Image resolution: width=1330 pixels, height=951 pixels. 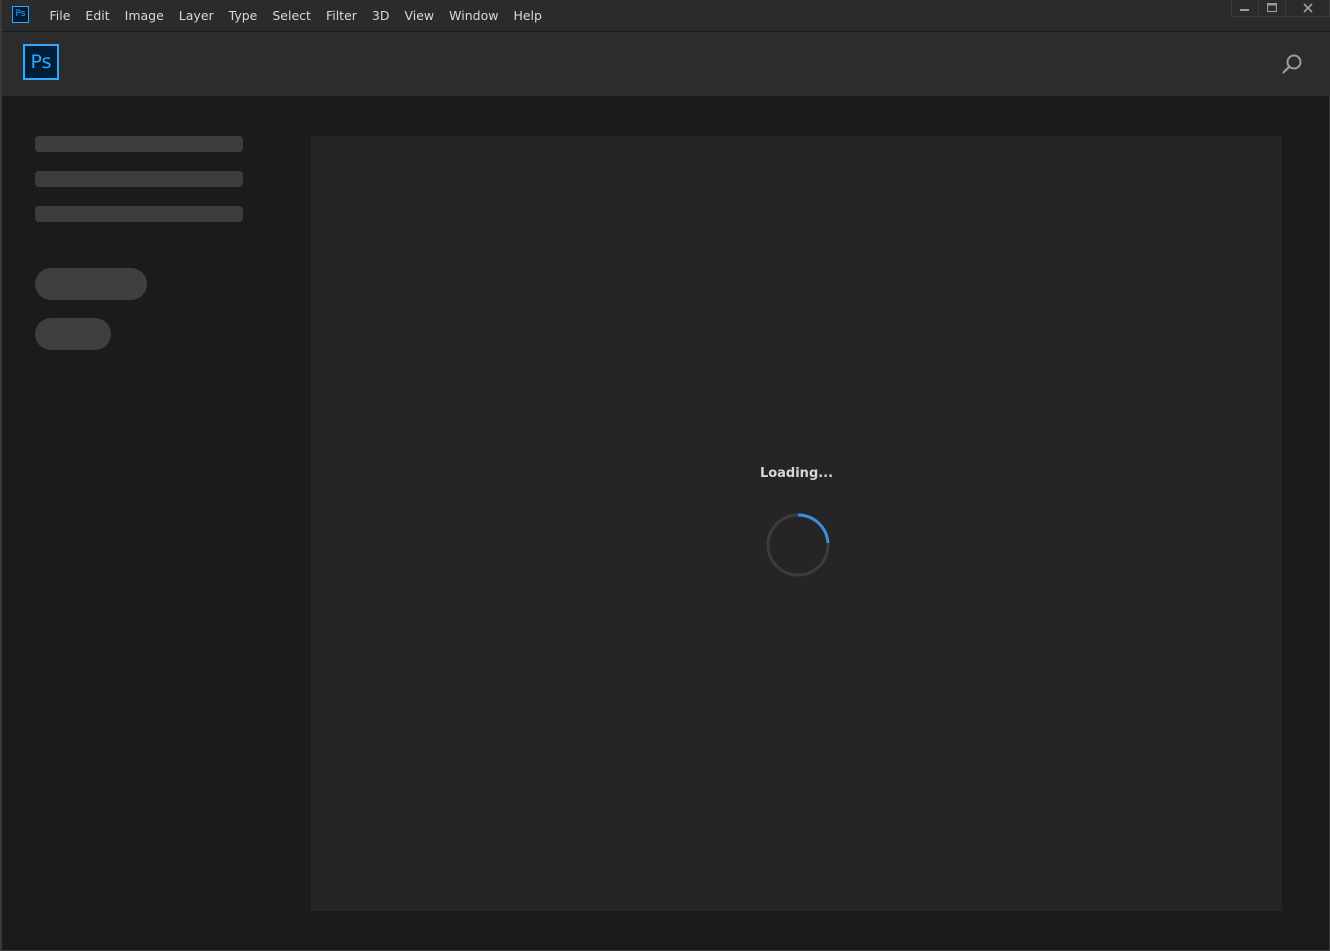 I want to click on loading-spinner-icon, so click(x=798, y=545).